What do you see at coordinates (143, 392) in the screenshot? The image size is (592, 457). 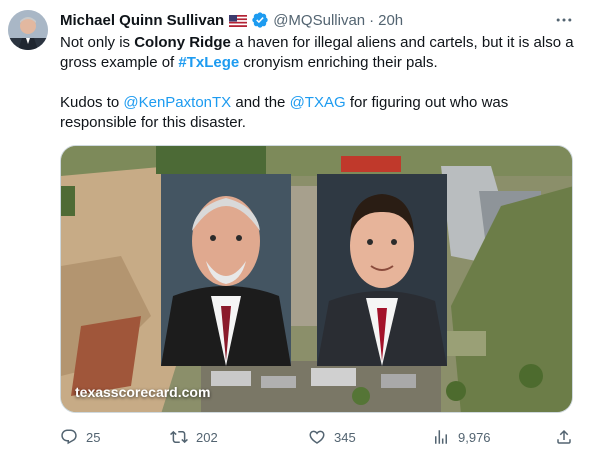 I see `image-watermark: texasscorecard.com` at bounding box center [143, 392].